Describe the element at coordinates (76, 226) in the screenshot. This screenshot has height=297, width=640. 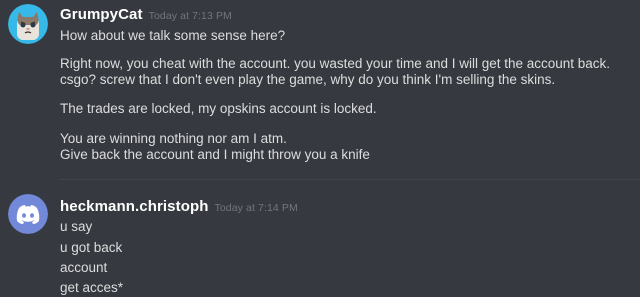
I see `message-line: u say` at that location.